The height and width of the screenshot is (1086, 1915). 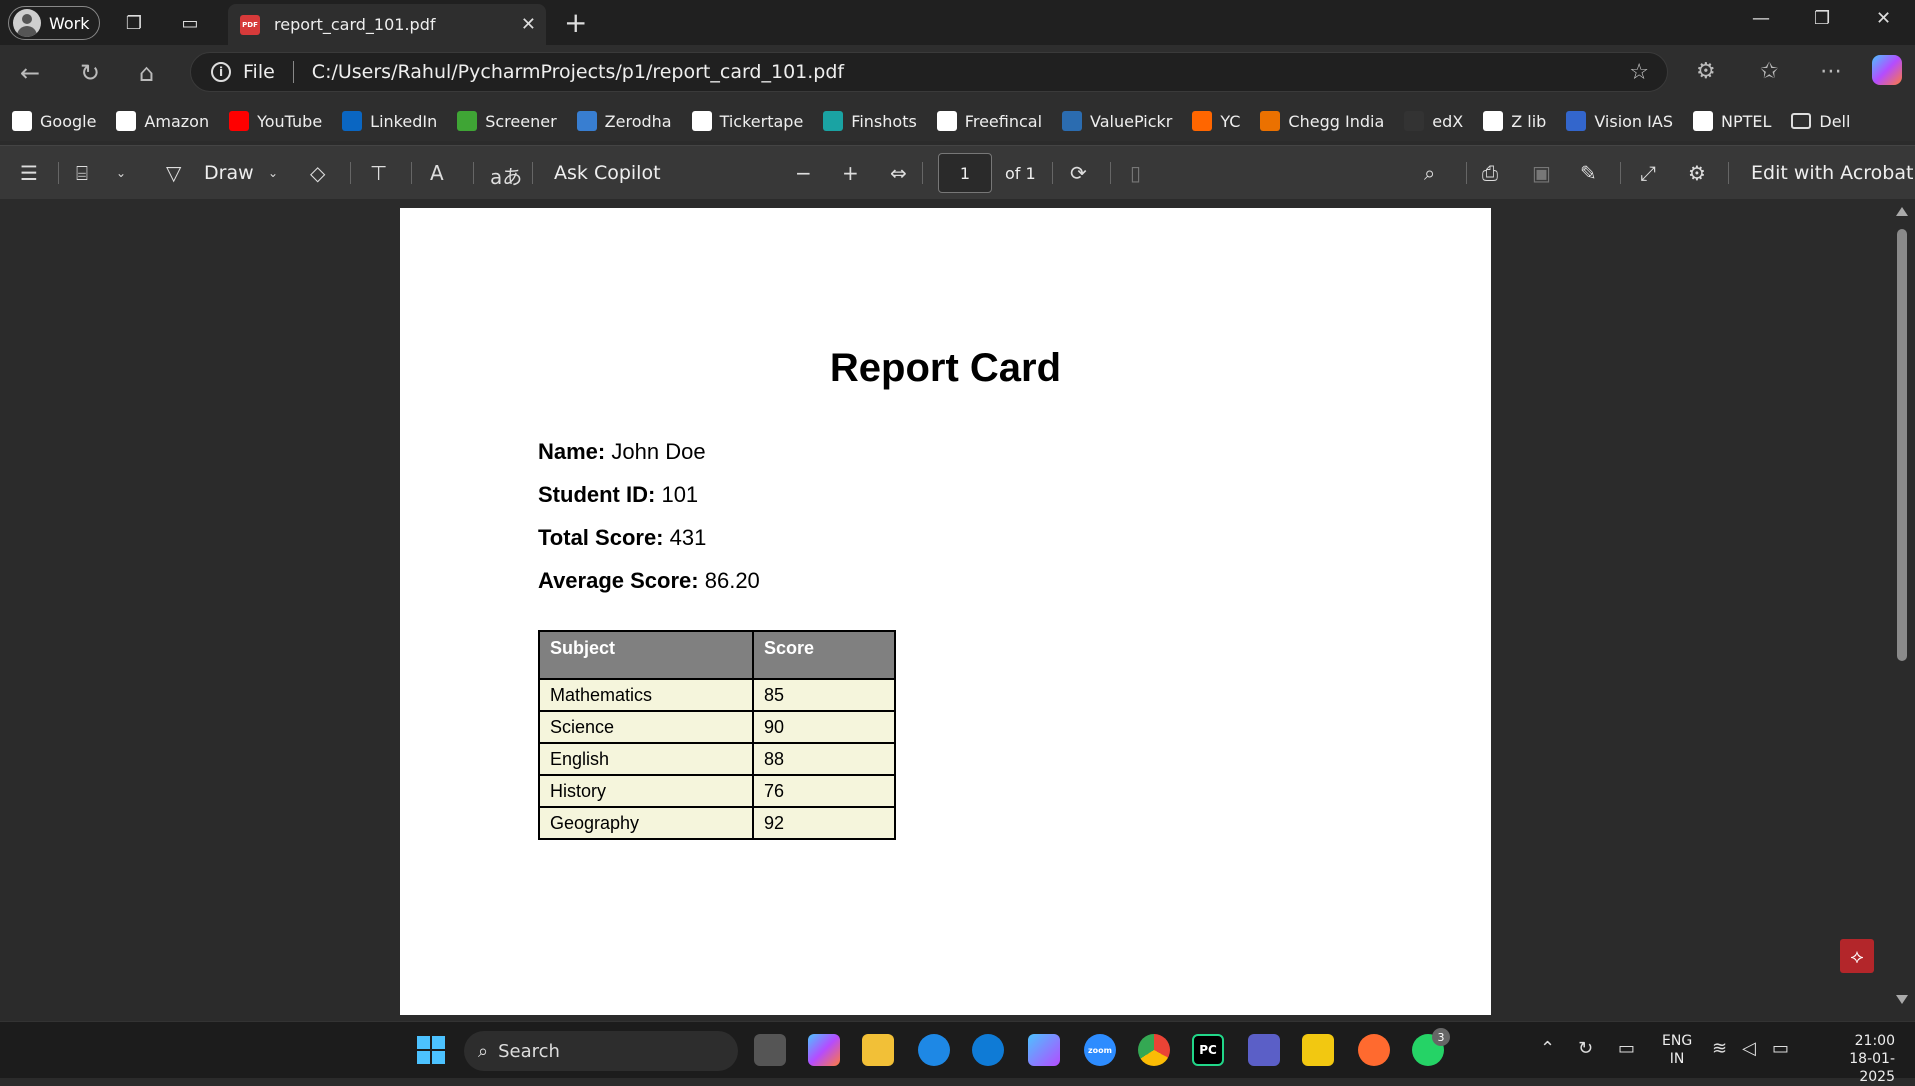 What do you see at coordinates (29, 173) in the screenshot?
I see `contents-icon: ☰` at bounding box center [29, 173].